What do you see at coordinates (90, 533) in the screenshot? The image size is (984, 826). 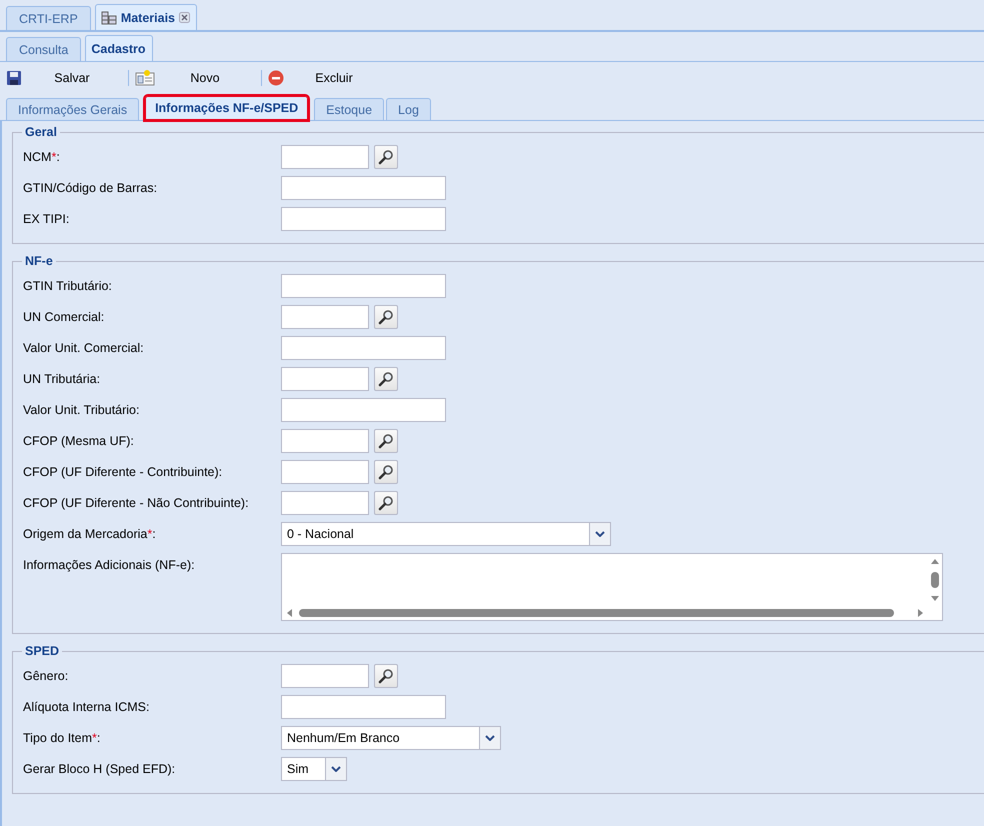 I see `field-label: Origem da Mercadoria*:` at bounding box center [90, 533].